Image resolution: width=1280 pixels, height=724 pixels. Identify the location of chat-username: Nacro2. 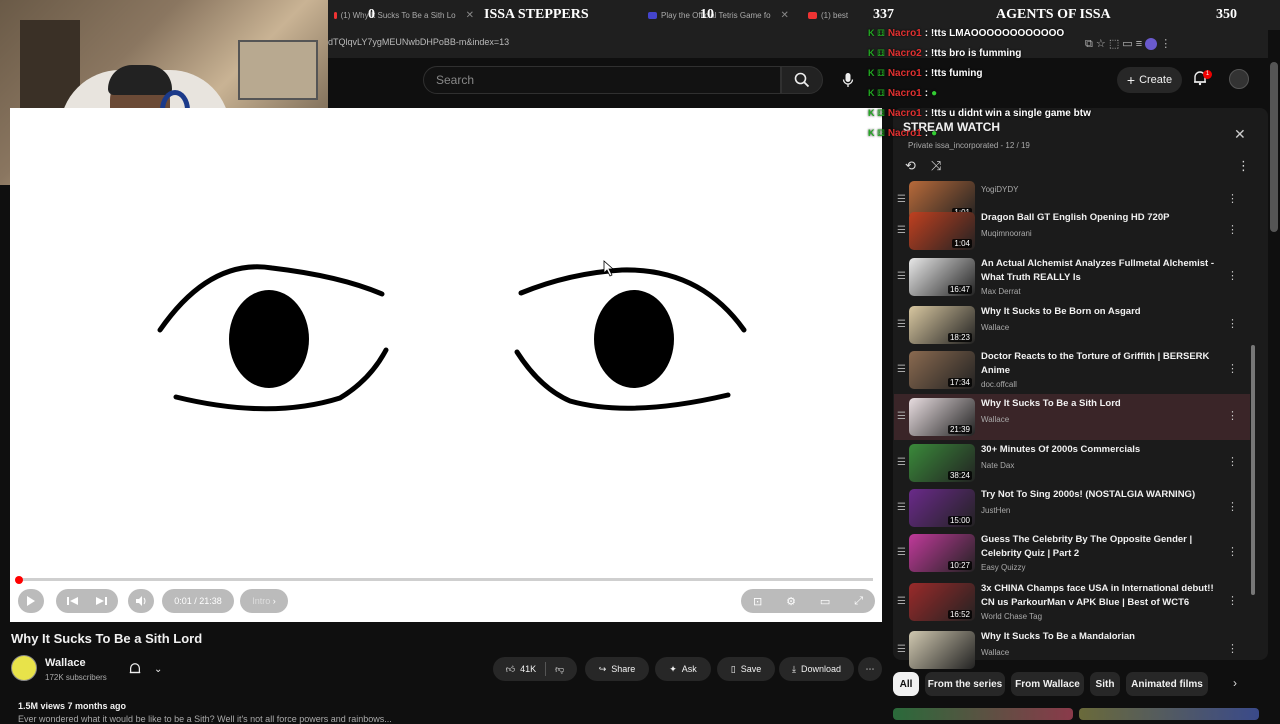
(904, 53).